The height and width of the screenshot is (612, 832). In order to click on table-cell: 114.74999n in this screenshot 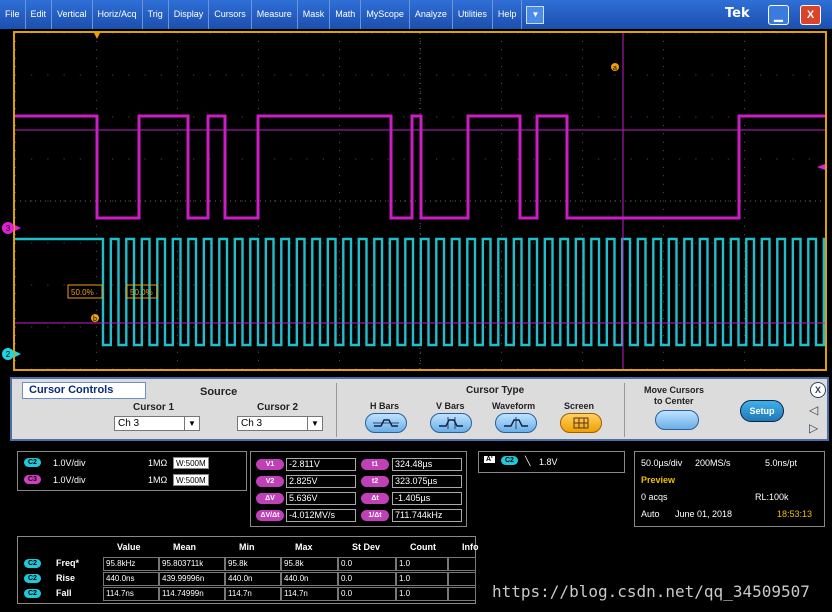, I will do `click(192, 594)`.